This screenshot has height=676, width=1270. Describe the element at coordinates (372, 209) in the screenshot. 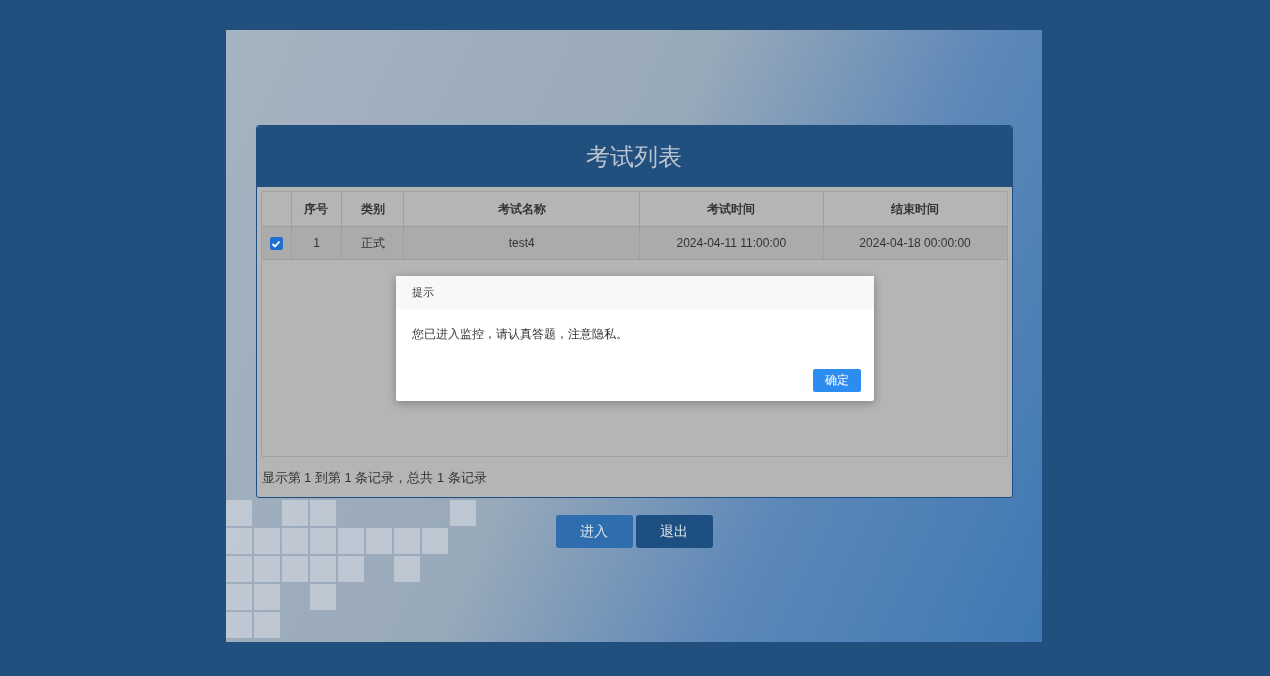

I see `column-header: 类别` at that location.